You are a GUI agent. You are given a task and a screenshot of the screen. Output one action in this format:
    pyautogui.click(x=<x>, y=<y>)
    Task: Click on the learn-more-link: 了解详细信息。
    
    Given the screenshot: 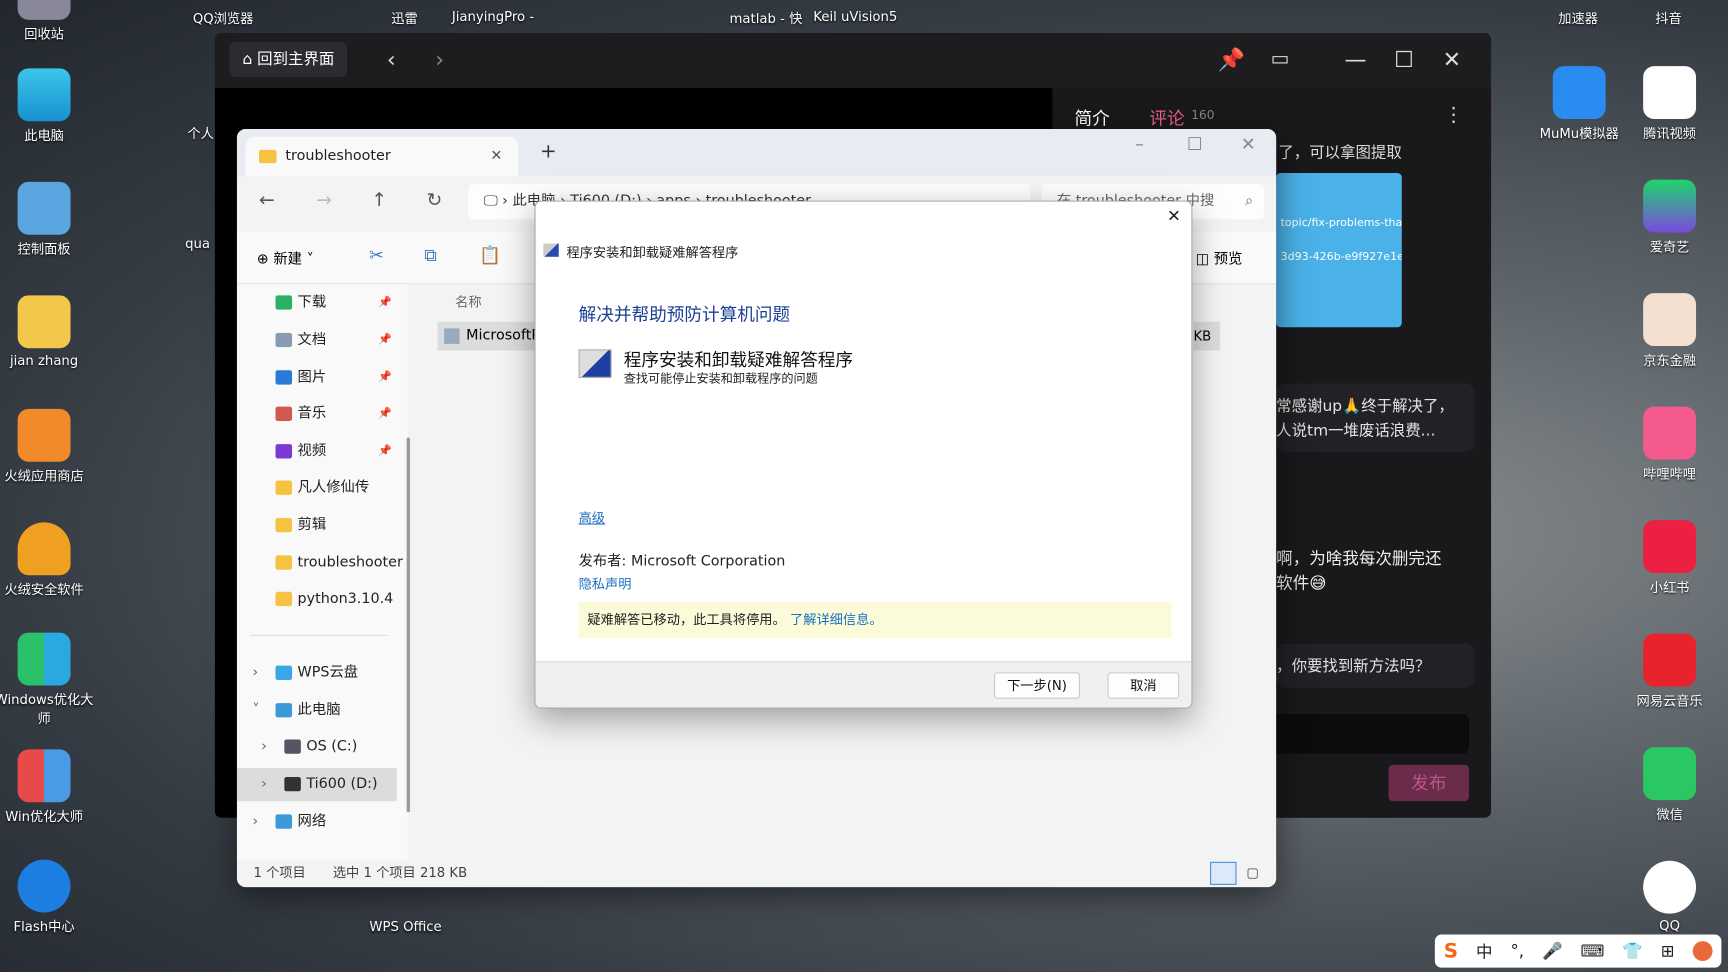 What is the action you would take?
    pyautogui.click(x=836, y=619)
    